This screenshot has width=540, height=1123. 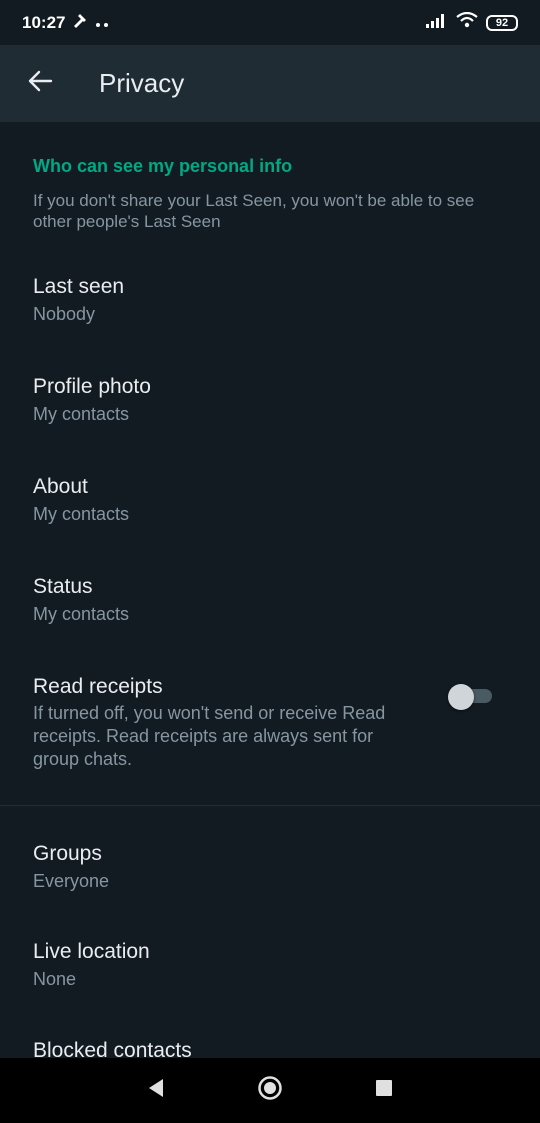 I want to click on setting-title: About, so click(x=60, y=486).